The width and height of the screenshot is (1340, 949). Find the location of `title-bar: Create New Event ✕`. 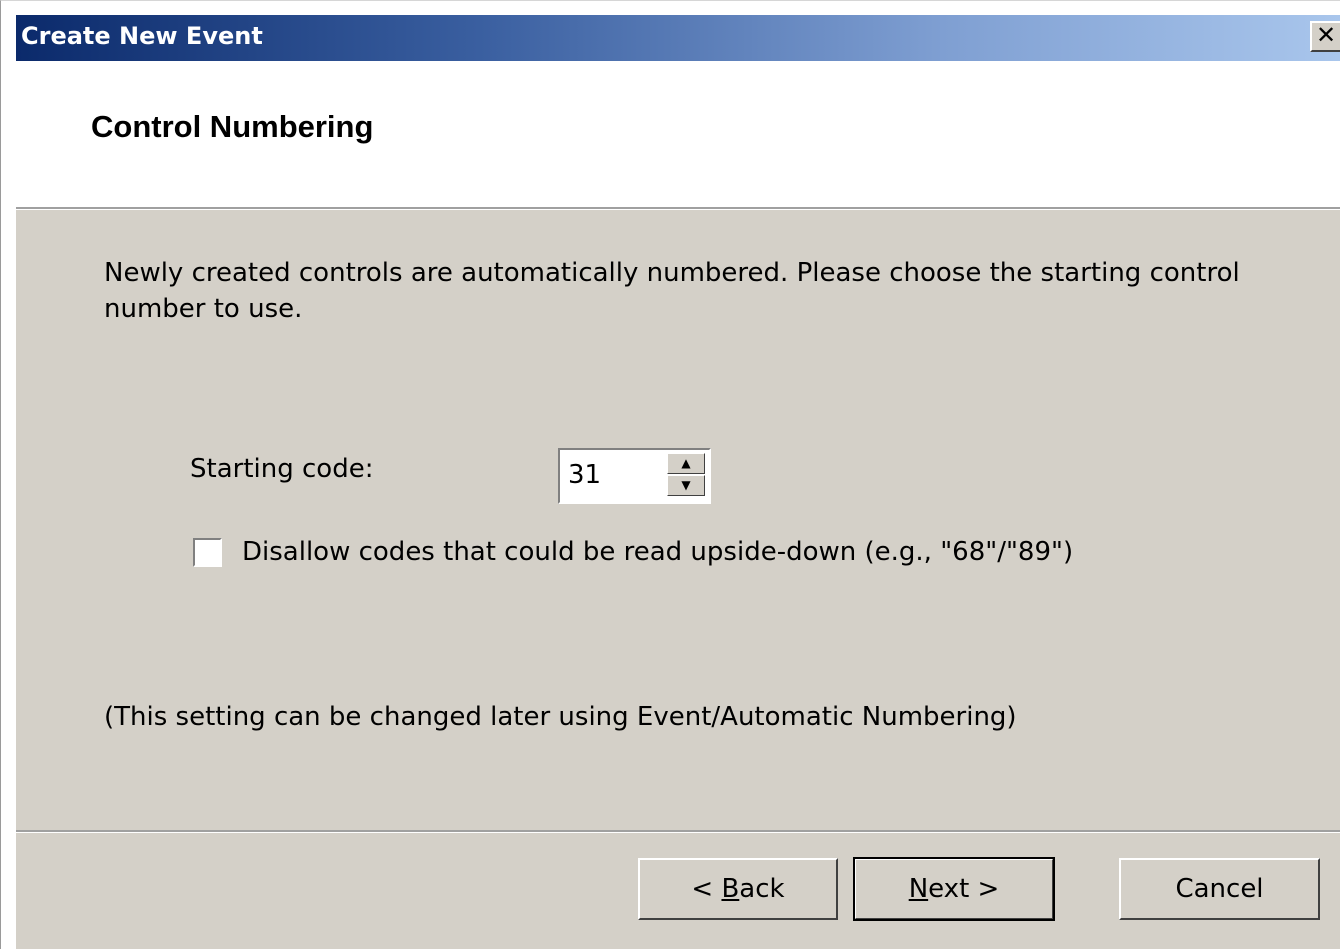

title-bar: Create New Event ✕ is located at coordinates (678, 38).